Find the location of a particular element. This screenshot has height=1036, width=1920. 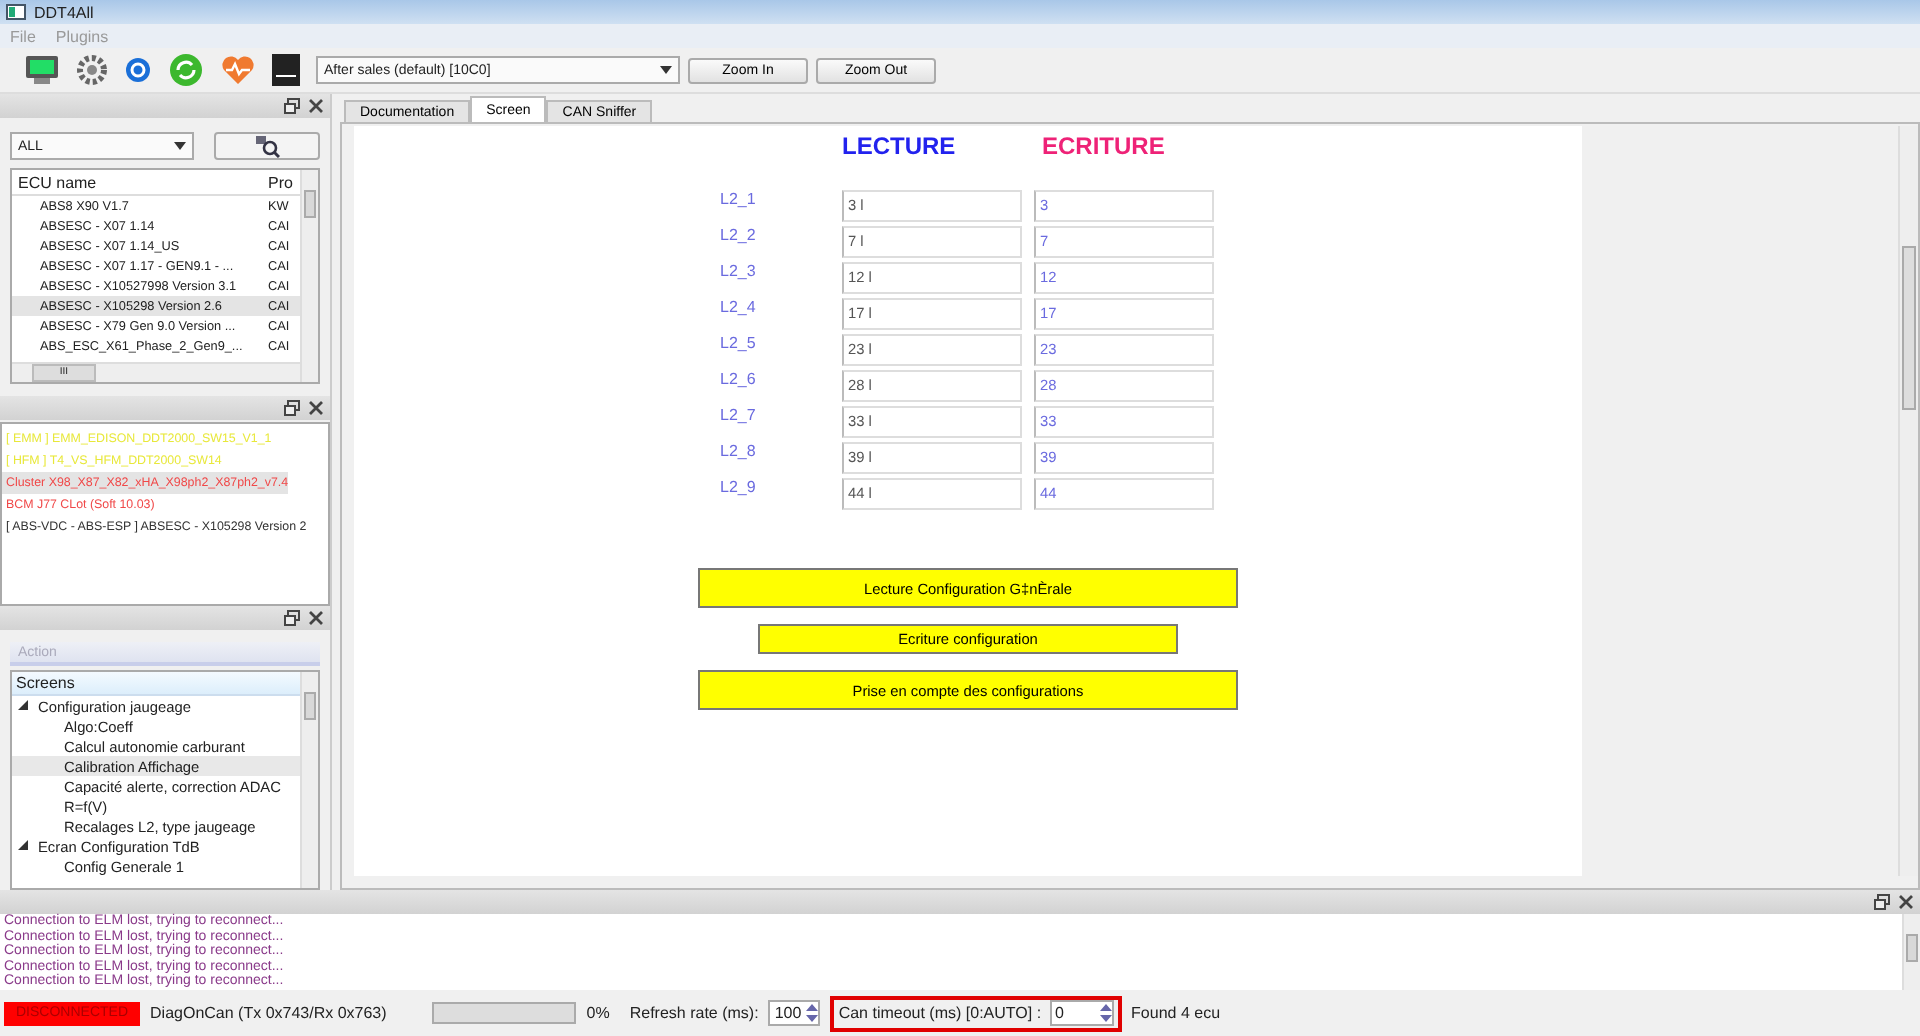

column-header: ECU name is located at coordinates (140, 182).